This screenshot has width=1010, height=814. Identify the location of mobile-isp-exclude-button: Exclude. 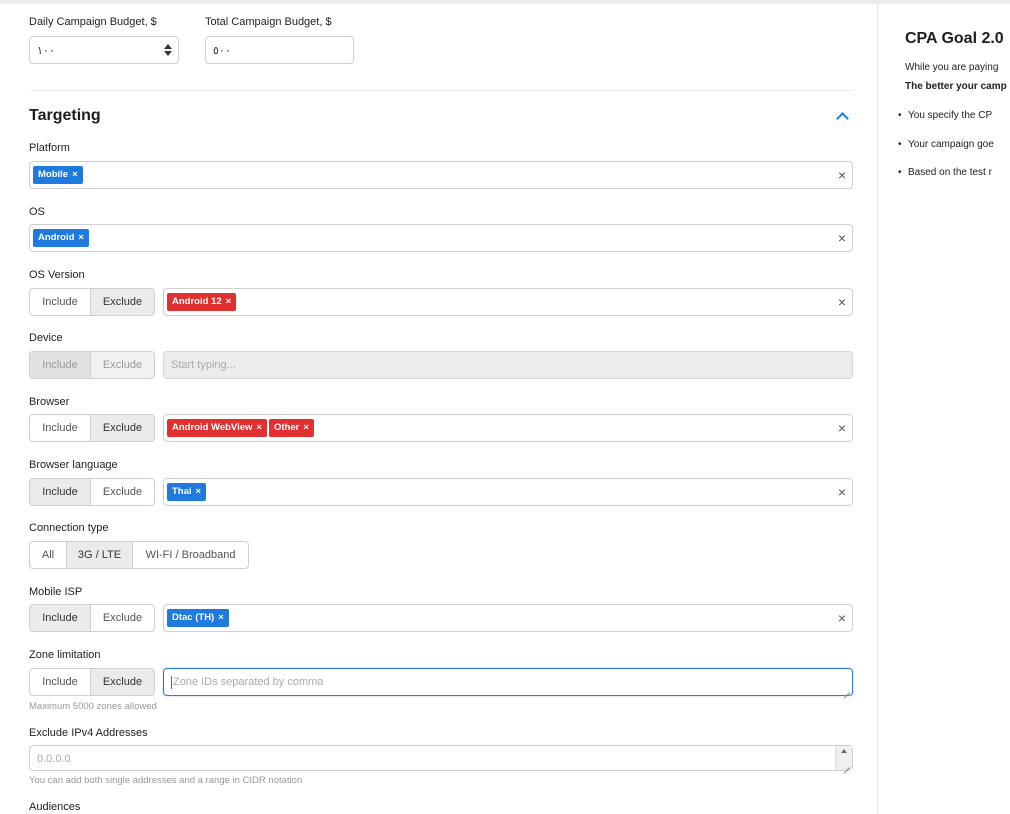
(122, 618).